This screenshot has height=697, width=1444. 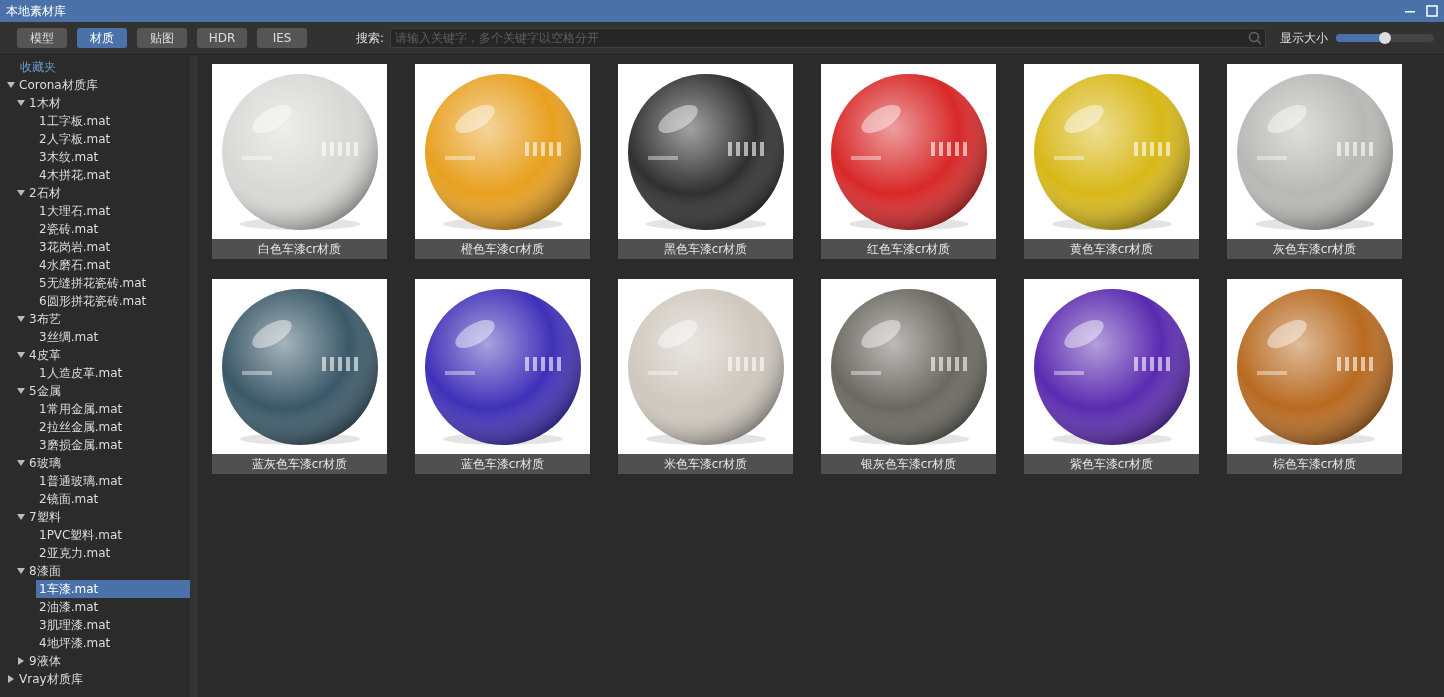 What do you see at coordinates (1314, 249) in the screenshot?
I see `material-name: 灰色车漆cr材质` at bounding box center [1314, 249].